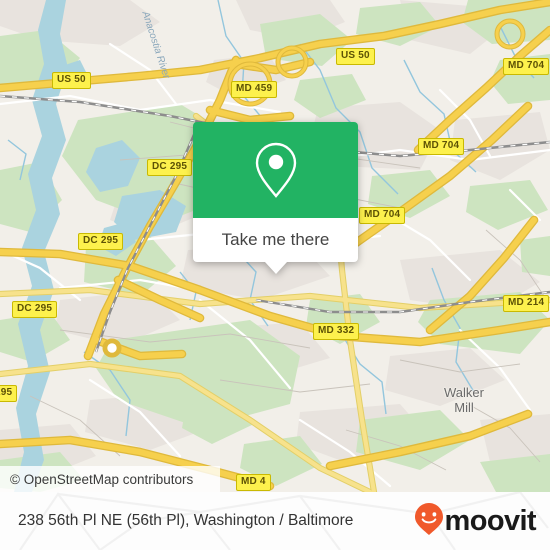  Describe the element at coordinates (102, 479) in the screenshot. I see `attribution-text: © OpenStreetMap contributors` at that location.